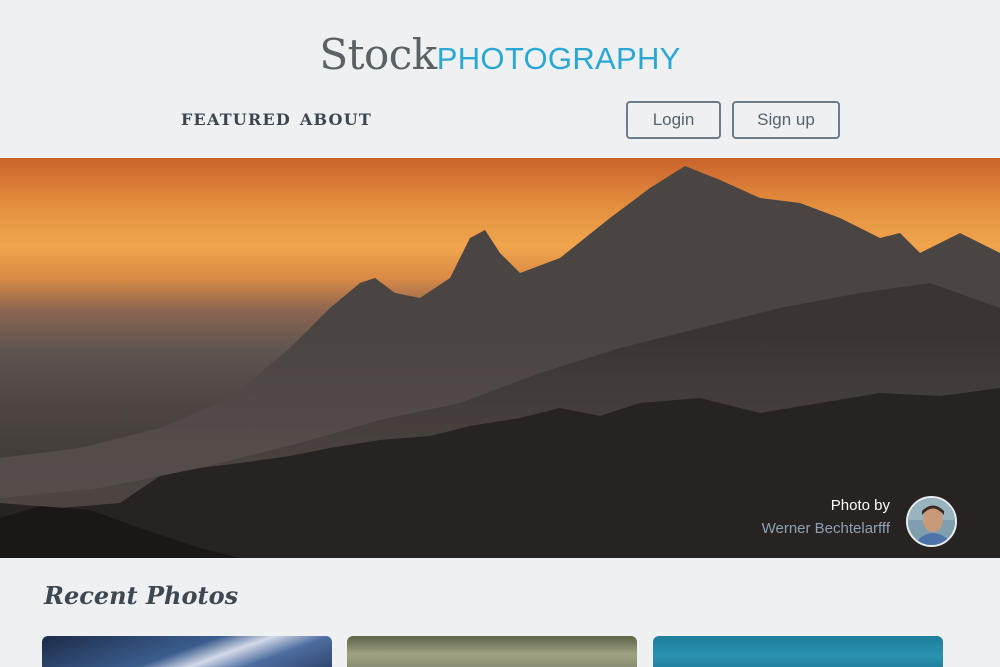  What do you see at coordinates (336, 119) in the screenshot?
I see `nav-item-about: ABOUT` at bounding box center [336, 119].